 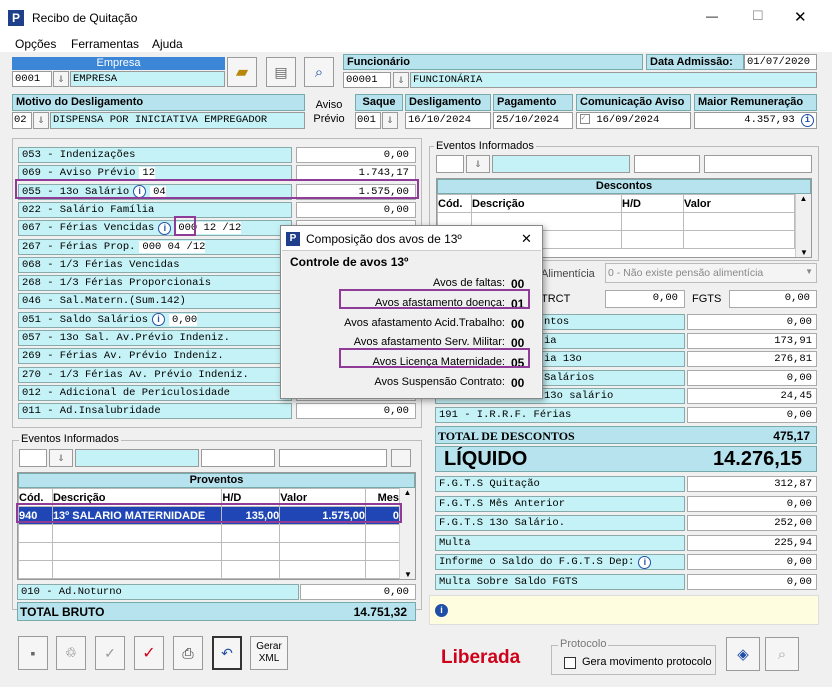 I want to click on fgts-value: 225,94, so click(x=752, y=542).